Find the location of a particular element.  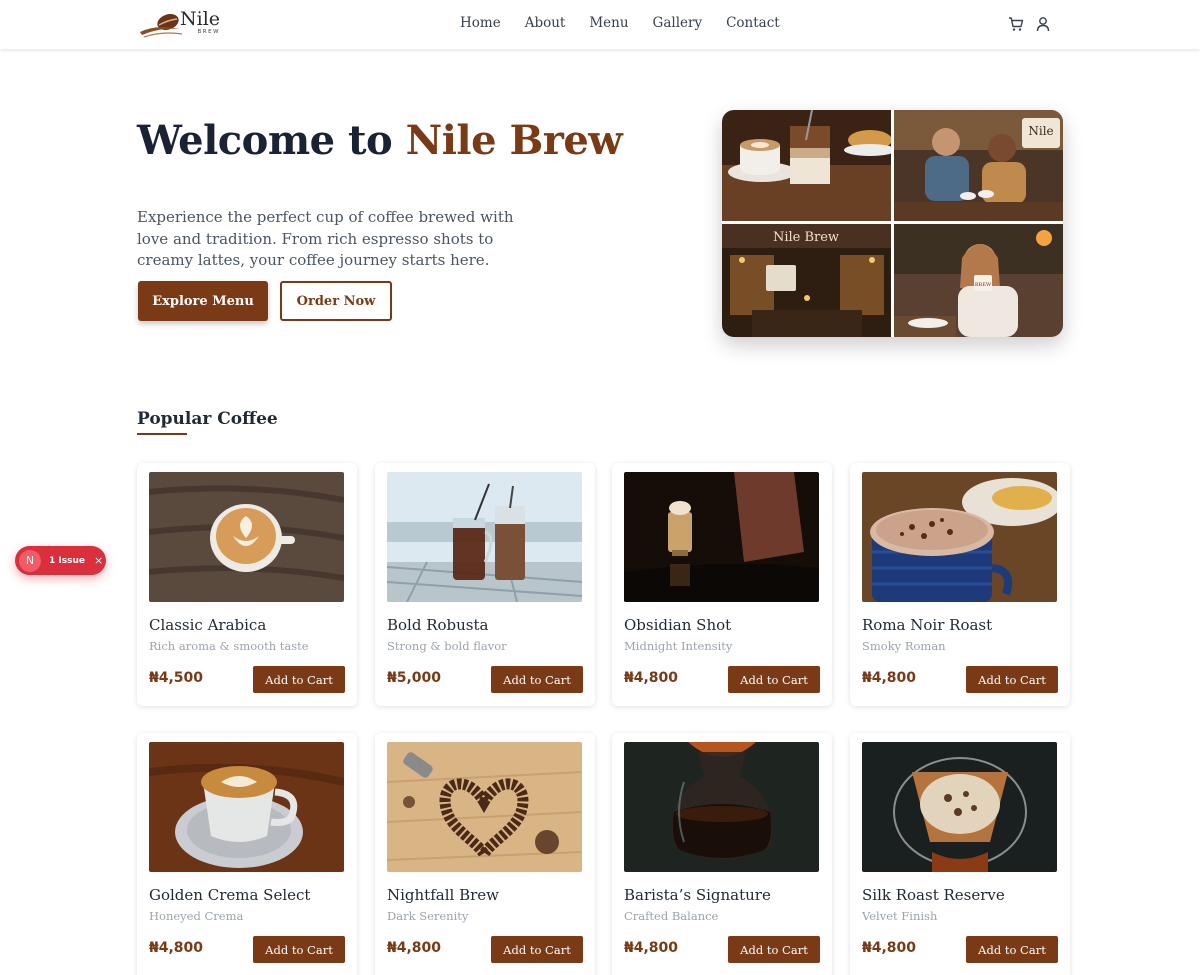

hero-collage: Nile Nile Brew BREW is located at coordinates (892, 223).